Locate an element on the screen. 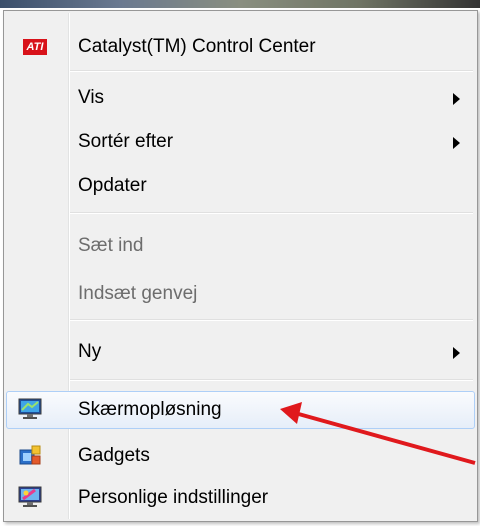  annotation-arrow is located at coordinates (378, 433).